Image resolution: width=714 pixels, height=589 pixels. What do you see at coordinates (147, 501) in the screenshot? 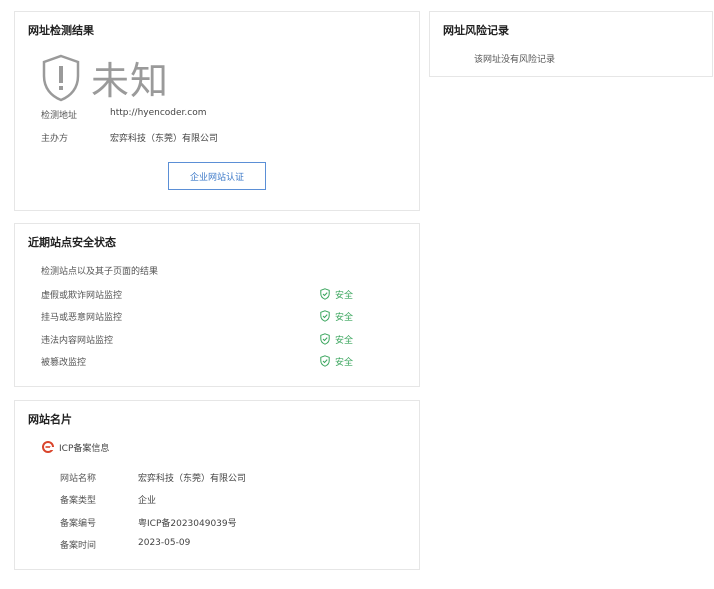
I see `icp-field-value: 企业` at bounding box center [147, 501].